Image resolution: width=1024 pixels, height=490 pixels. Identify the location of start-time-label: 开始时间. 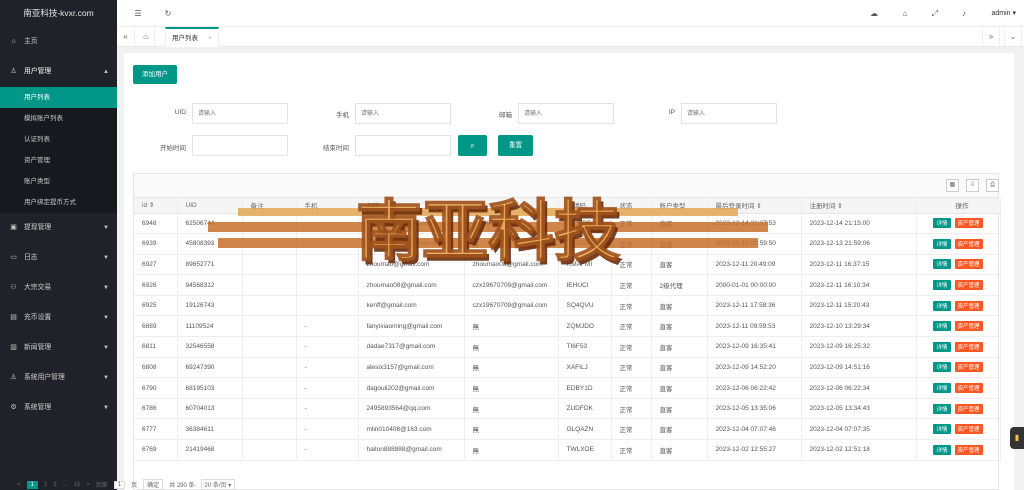
(173, 148).